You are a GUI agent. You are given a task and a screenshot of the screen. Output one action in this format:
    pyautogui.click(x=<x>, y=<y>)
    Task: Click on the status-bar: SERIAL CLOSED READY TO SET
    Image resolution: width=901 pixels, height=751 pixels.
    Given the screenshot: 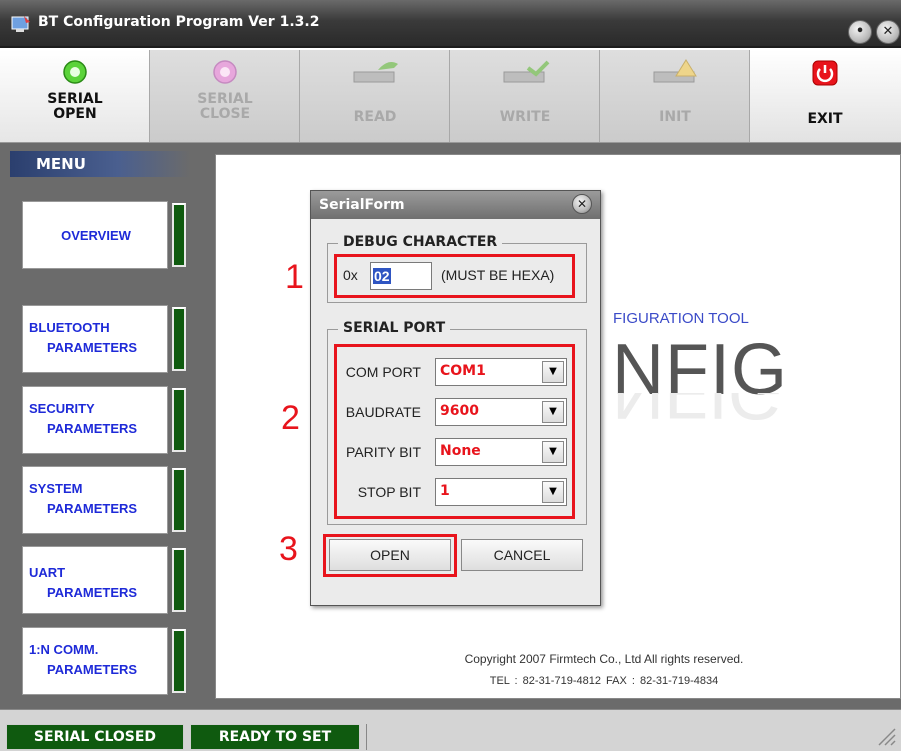 What is the action you would take?
    pyautogui.click(x=450, y=730)
    